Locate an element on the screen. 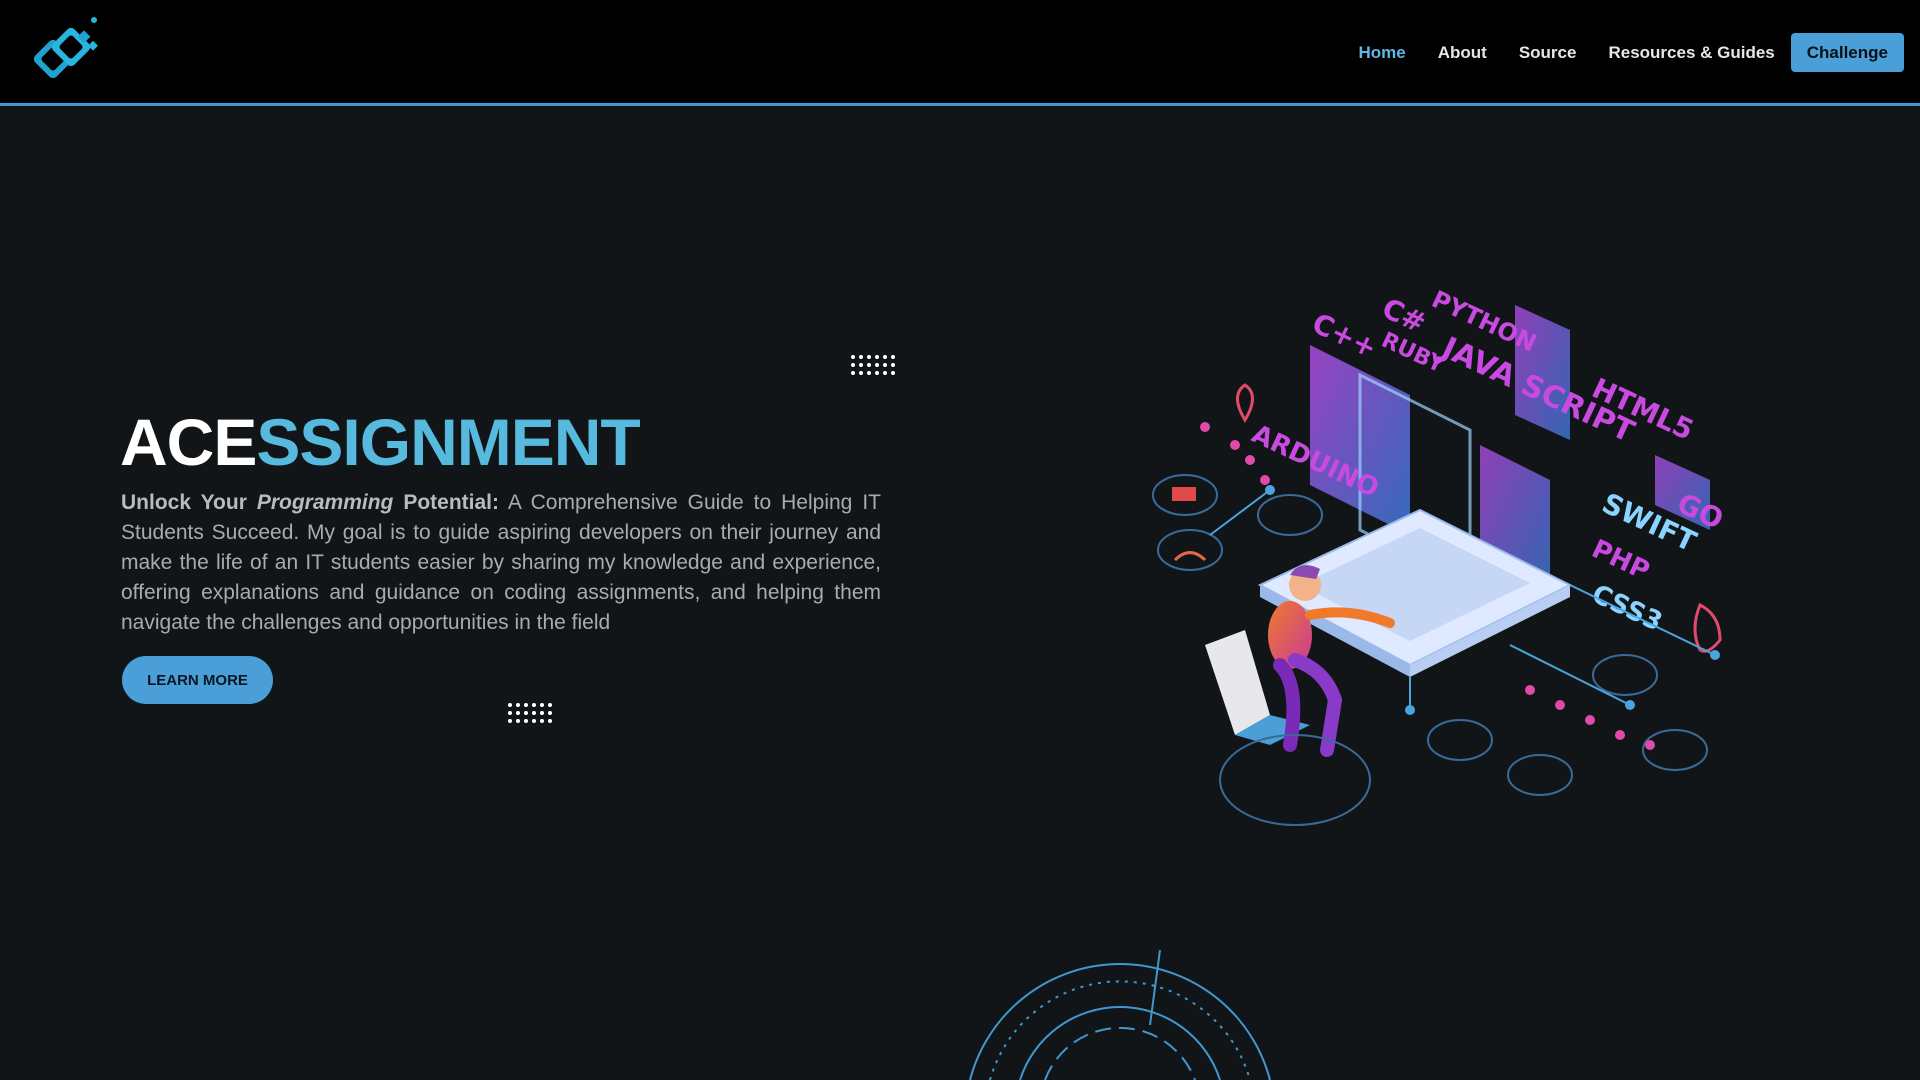  hero-title-ssignment: SSIGNMENT is located at coordinates (448, 442).